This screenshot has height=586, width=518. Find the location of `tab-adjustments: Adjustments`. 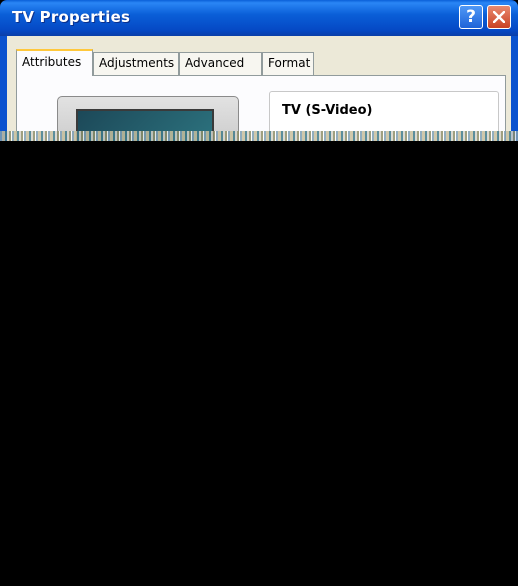

tab-adjustments: Adjustments is located at coordinates (136, 63).